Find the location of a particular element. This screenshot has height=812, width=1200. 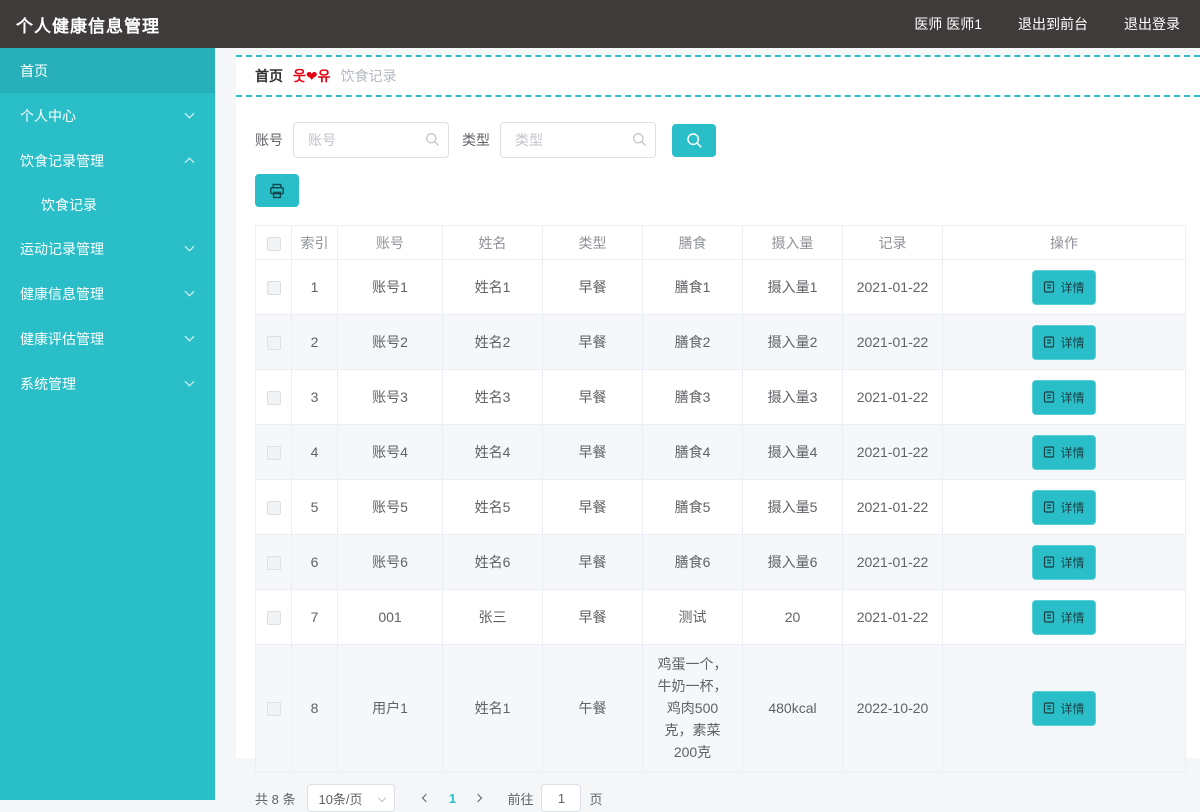

logout-link: 退出登录 is located at coordinates (1152, 24).